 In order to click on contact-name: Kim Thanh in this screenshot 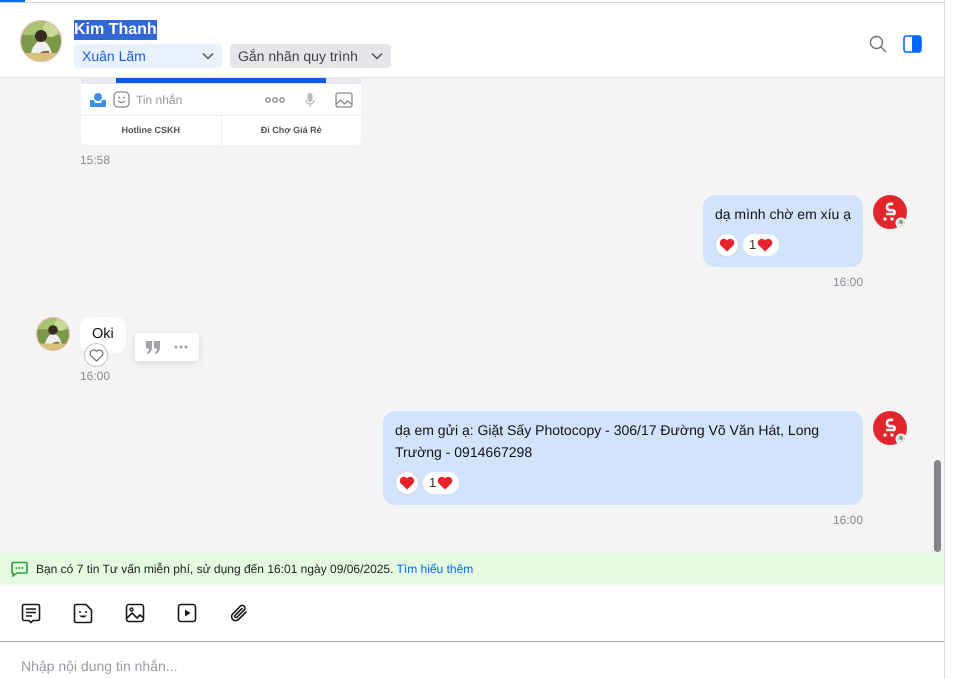, I will do `click(115, 30)`.